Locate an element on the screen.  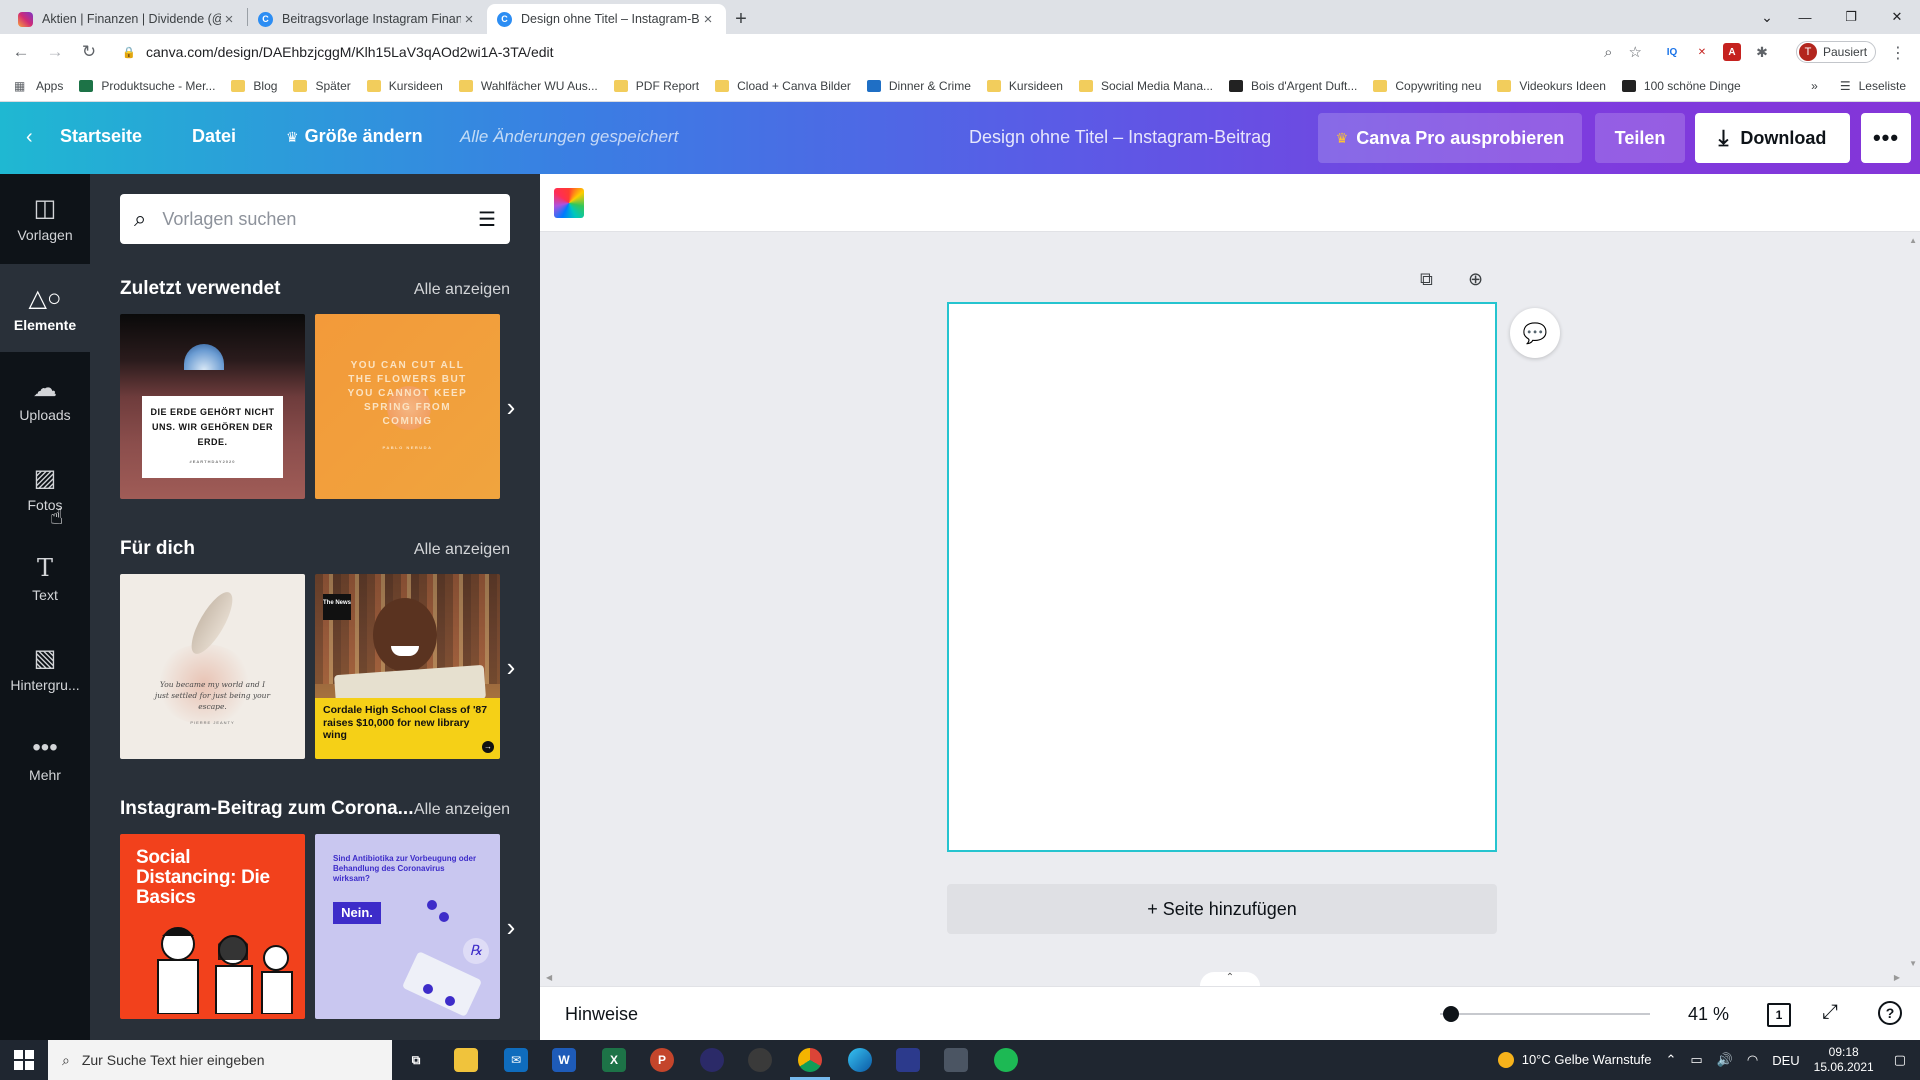
scroll-up-icon: ▲ is located at coordinates (1913, 240).